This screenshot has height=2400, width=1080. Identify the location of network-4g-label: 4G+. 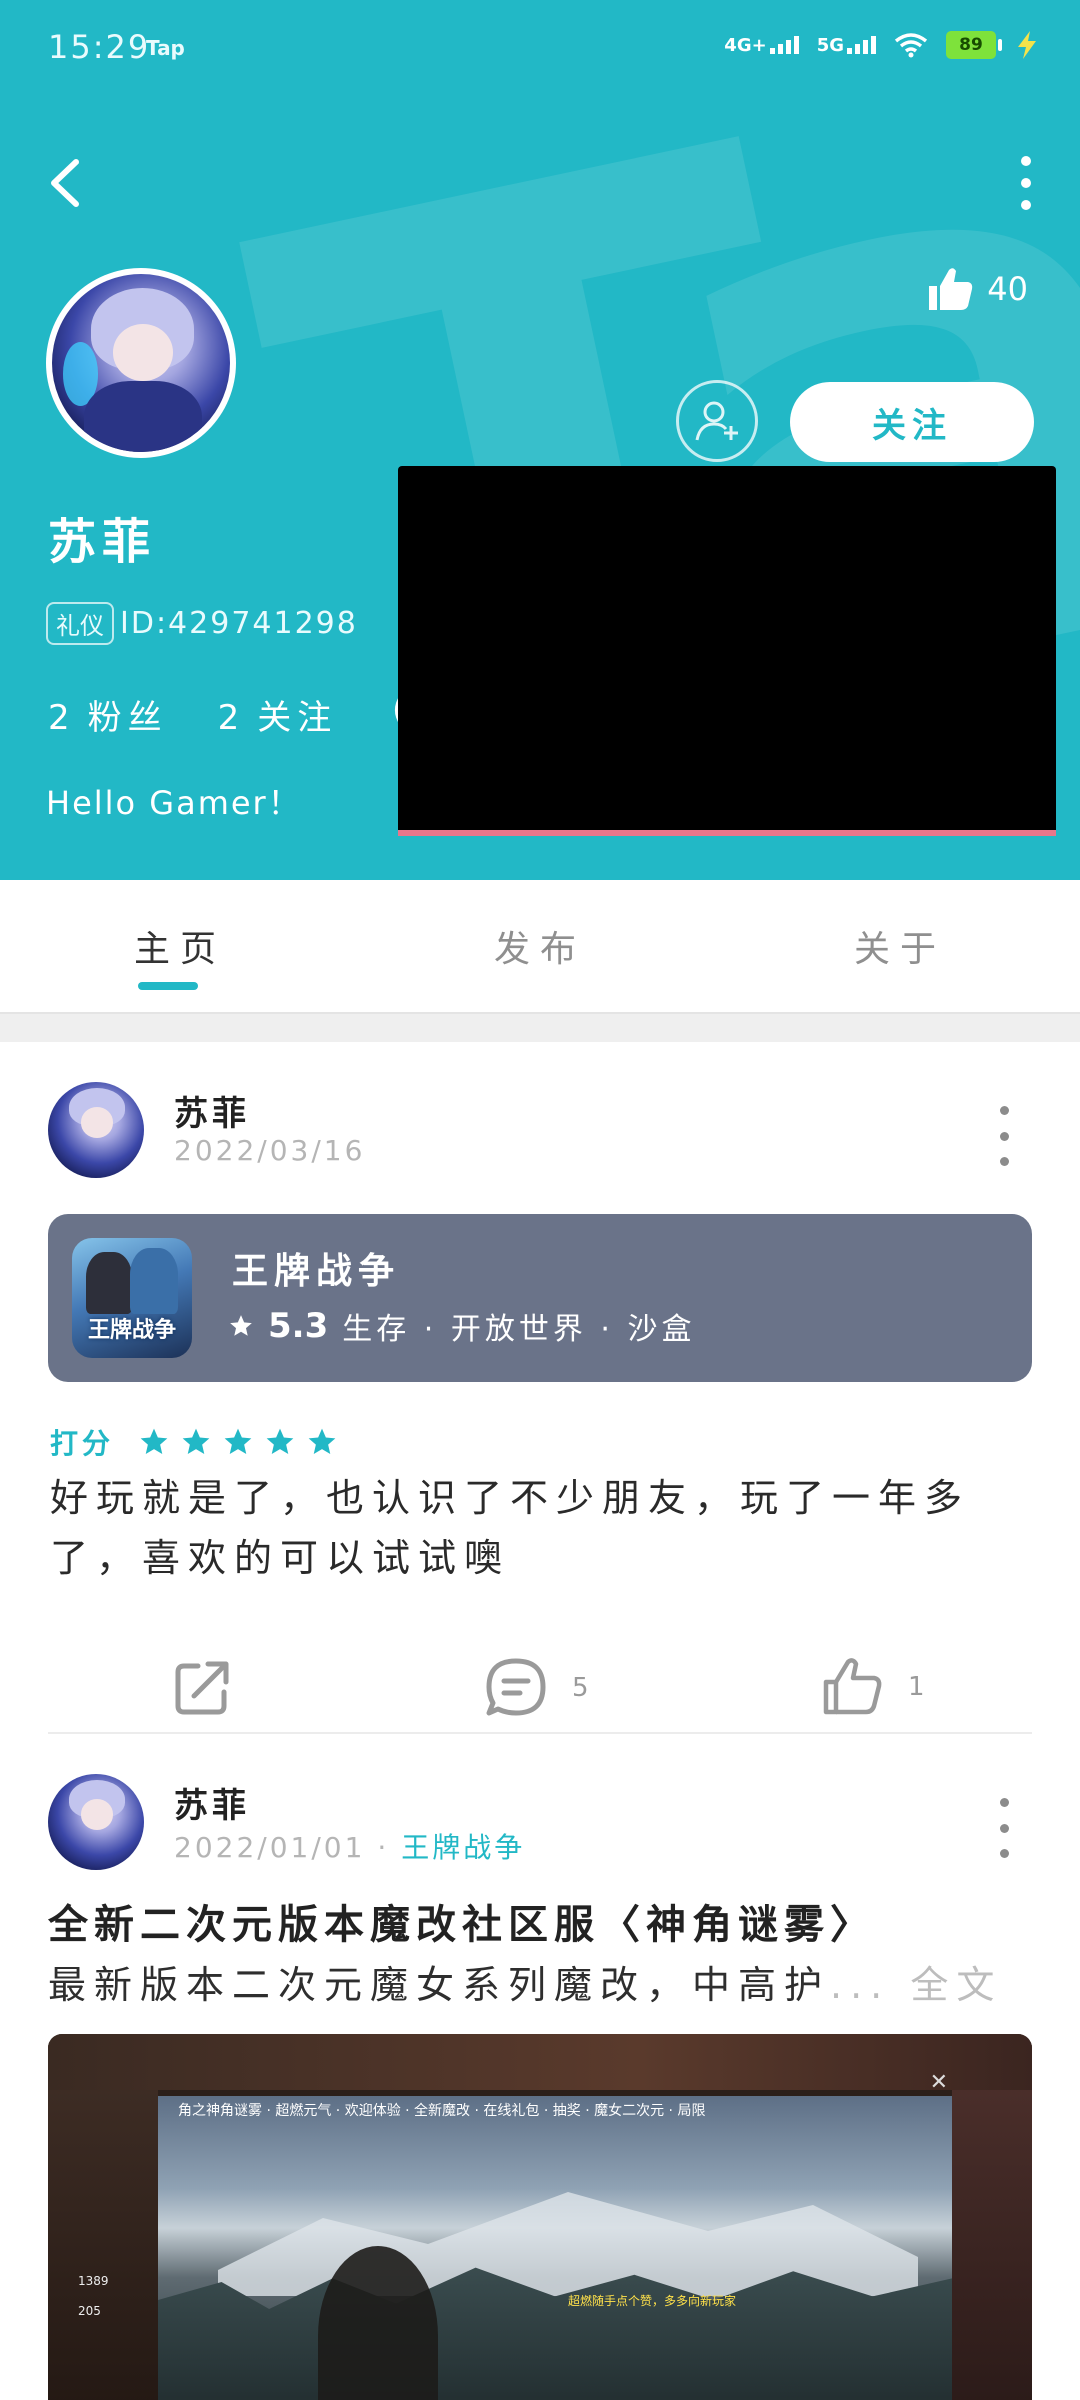
(745, 45).